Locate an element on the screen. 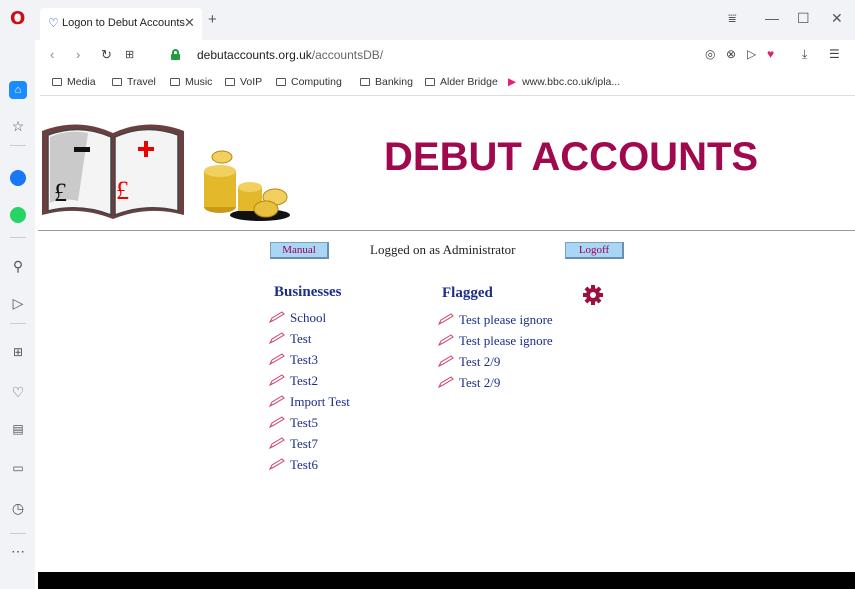 Image resolution: width=855 pixels, height=589 pixels. news-icon: ▤ is located at coordinates (18, 429).